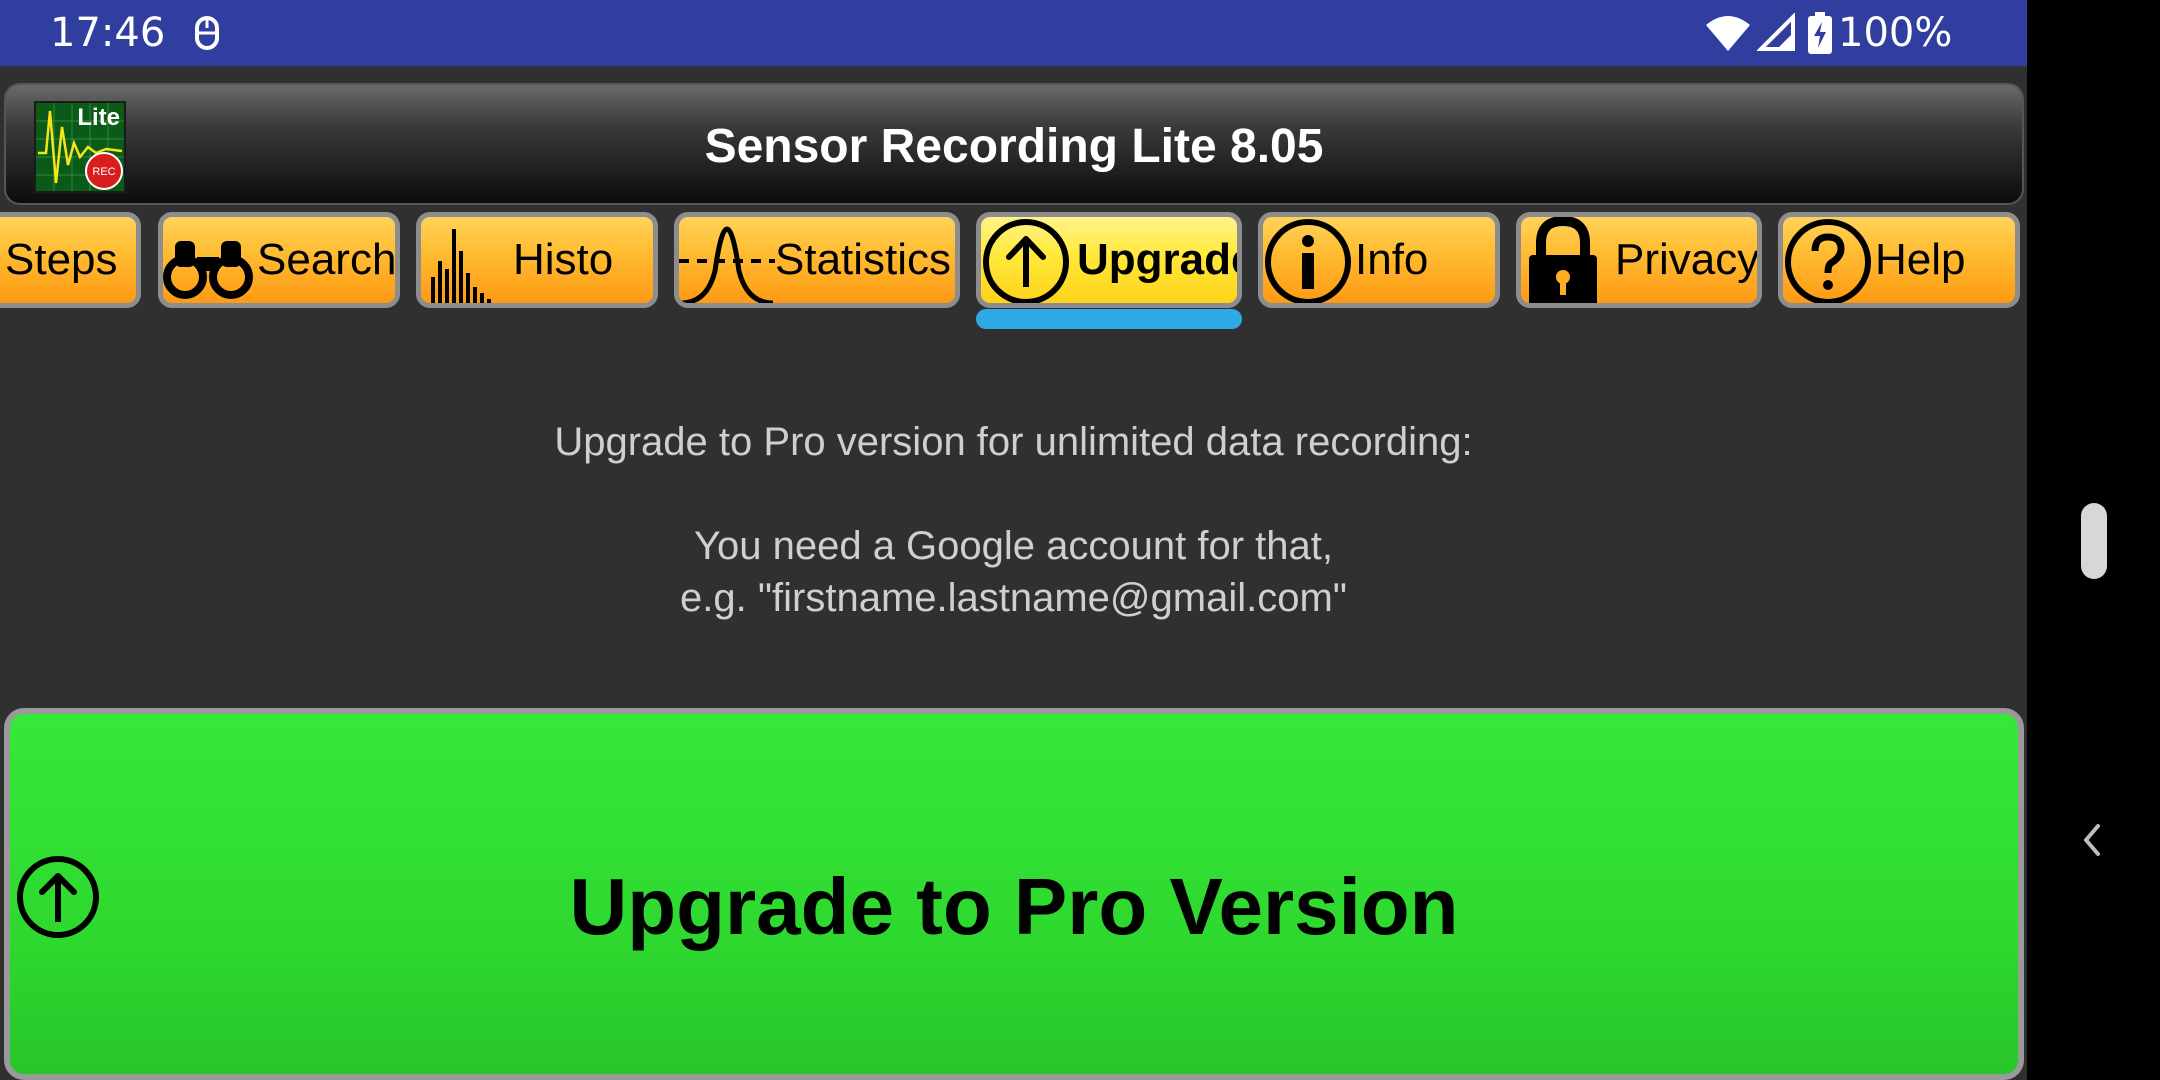  What do you see at coordinates (207, 33) in the screenshot?
I see `notification-icon` at bounding box center [207, 33].